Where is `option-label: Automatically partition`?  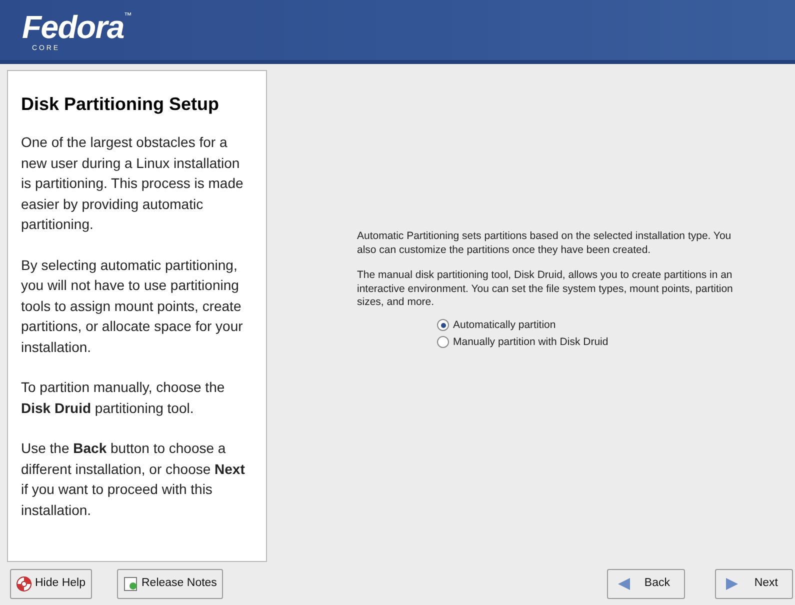 option-label: Automatically partition is located at coordinates (504, 325).